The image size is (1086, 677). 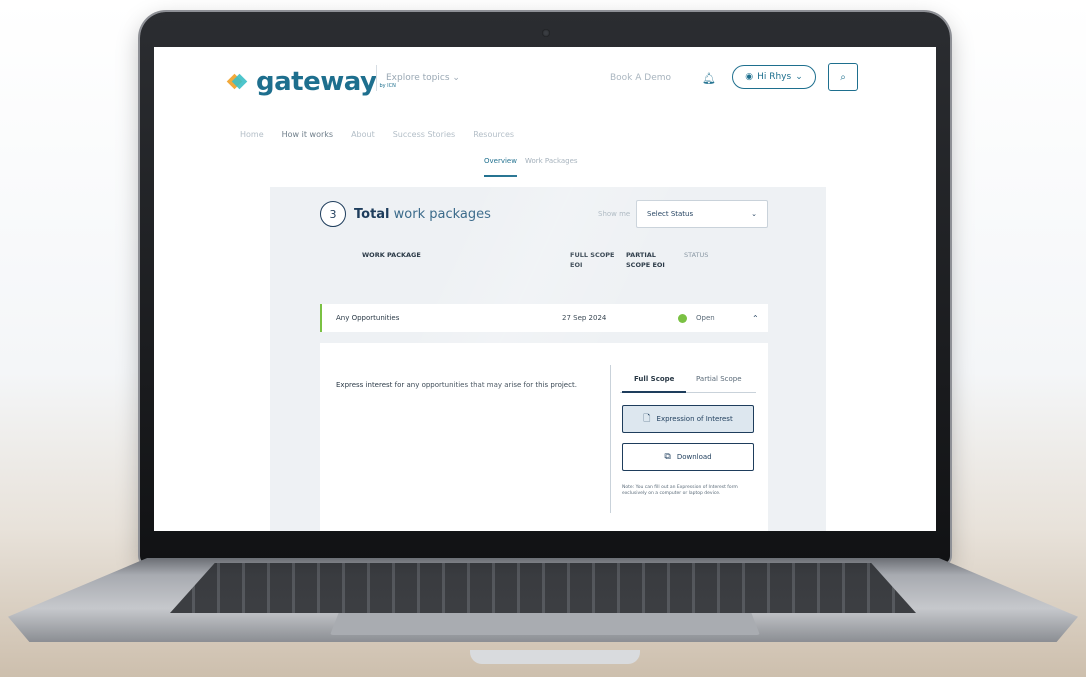 I want to click on user-label: Hi Rhys, so click(x=774, y=77).